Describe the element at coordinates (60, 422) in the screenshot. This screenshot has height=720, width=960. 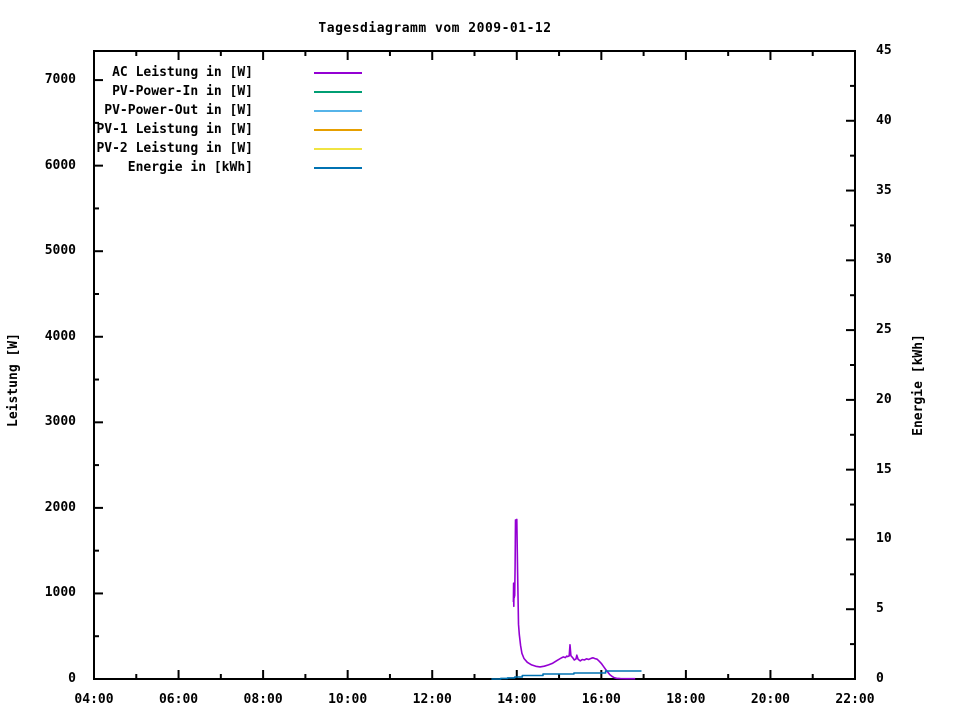
I see `y-left-tick-label: 3000` at that location.